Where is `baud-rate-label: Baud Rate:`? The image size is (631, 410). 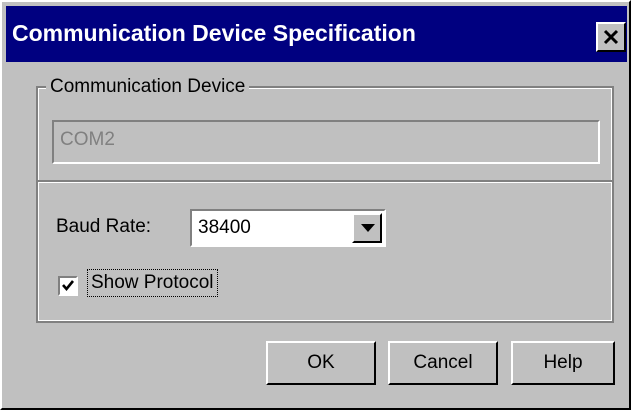
baud-rate-label: Baud Rate: is located at coordinates (104, 226).